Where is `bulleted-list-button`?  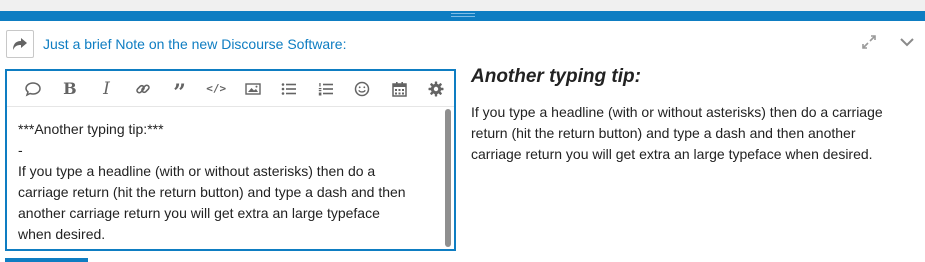 bulleted-list-button is located at coordinates (289, 89).